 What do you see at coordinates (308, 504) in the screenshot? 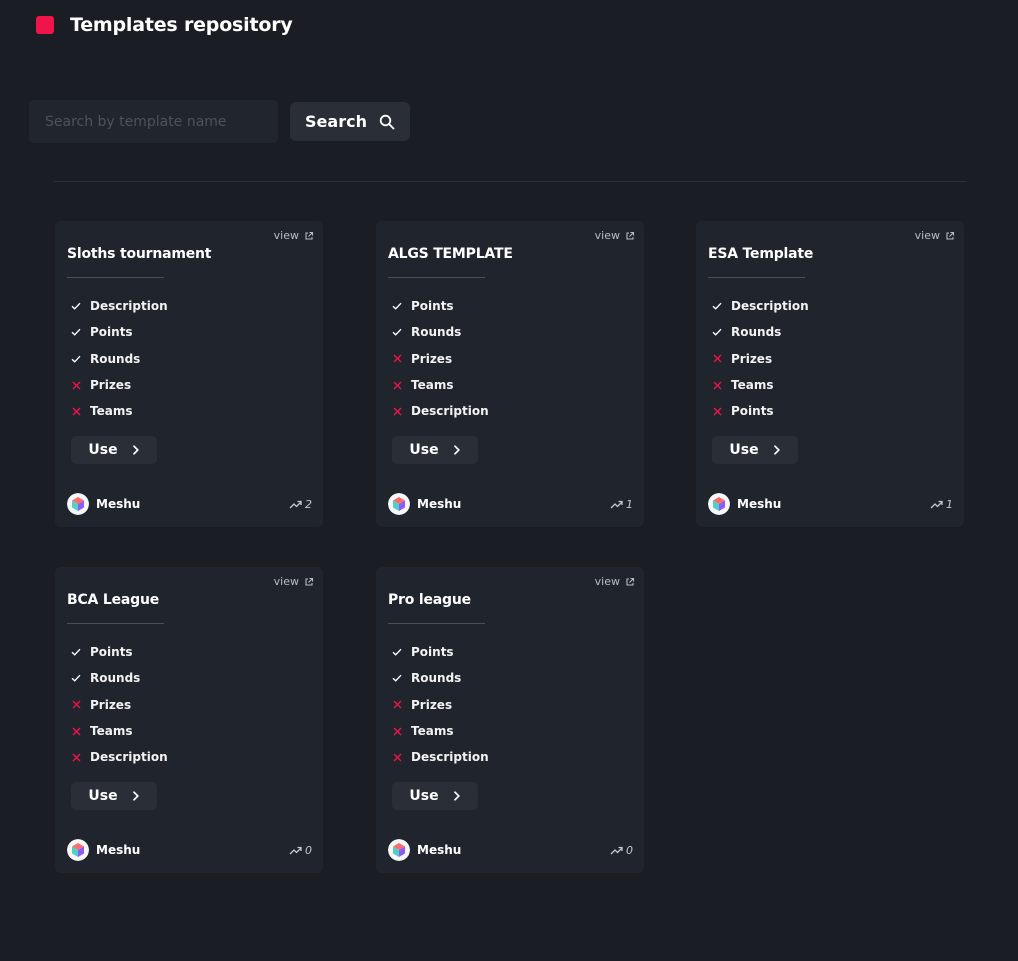
I see `usage-count-value: 2` at bounding box center [308, 504].